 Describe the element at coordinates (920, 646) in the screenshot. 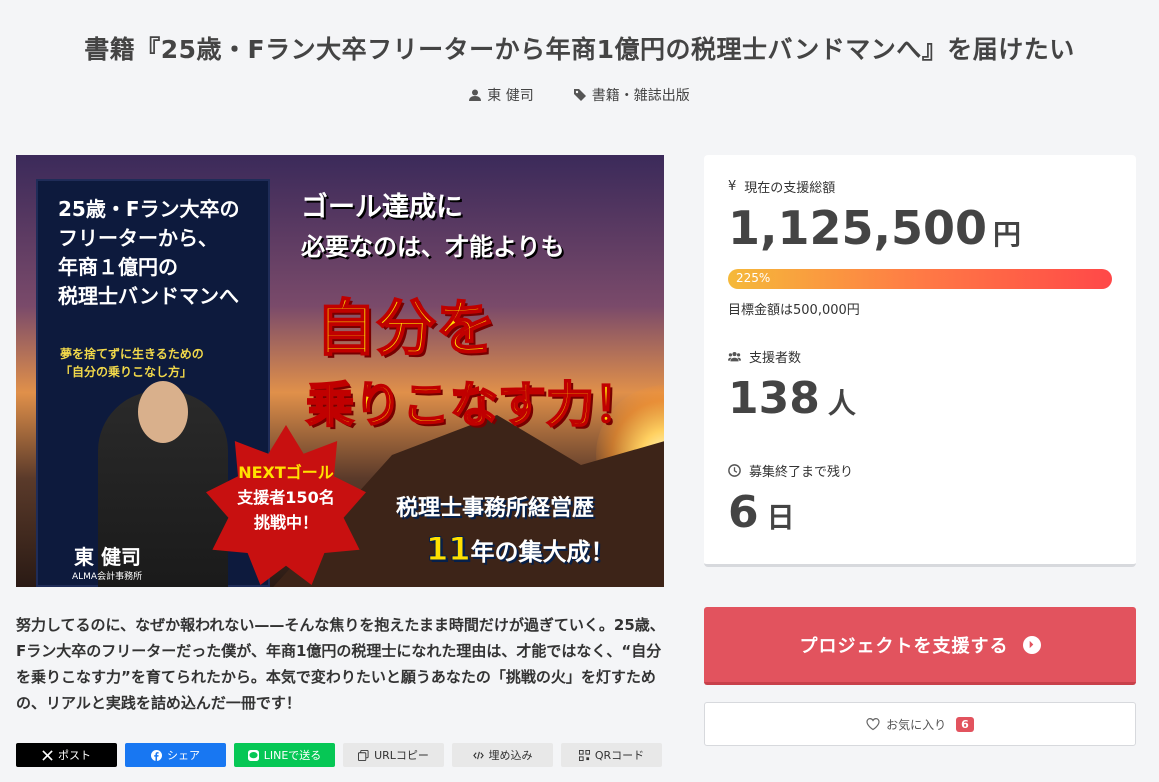

I see `support-project-button: プロジェクトを支援する` at that location.